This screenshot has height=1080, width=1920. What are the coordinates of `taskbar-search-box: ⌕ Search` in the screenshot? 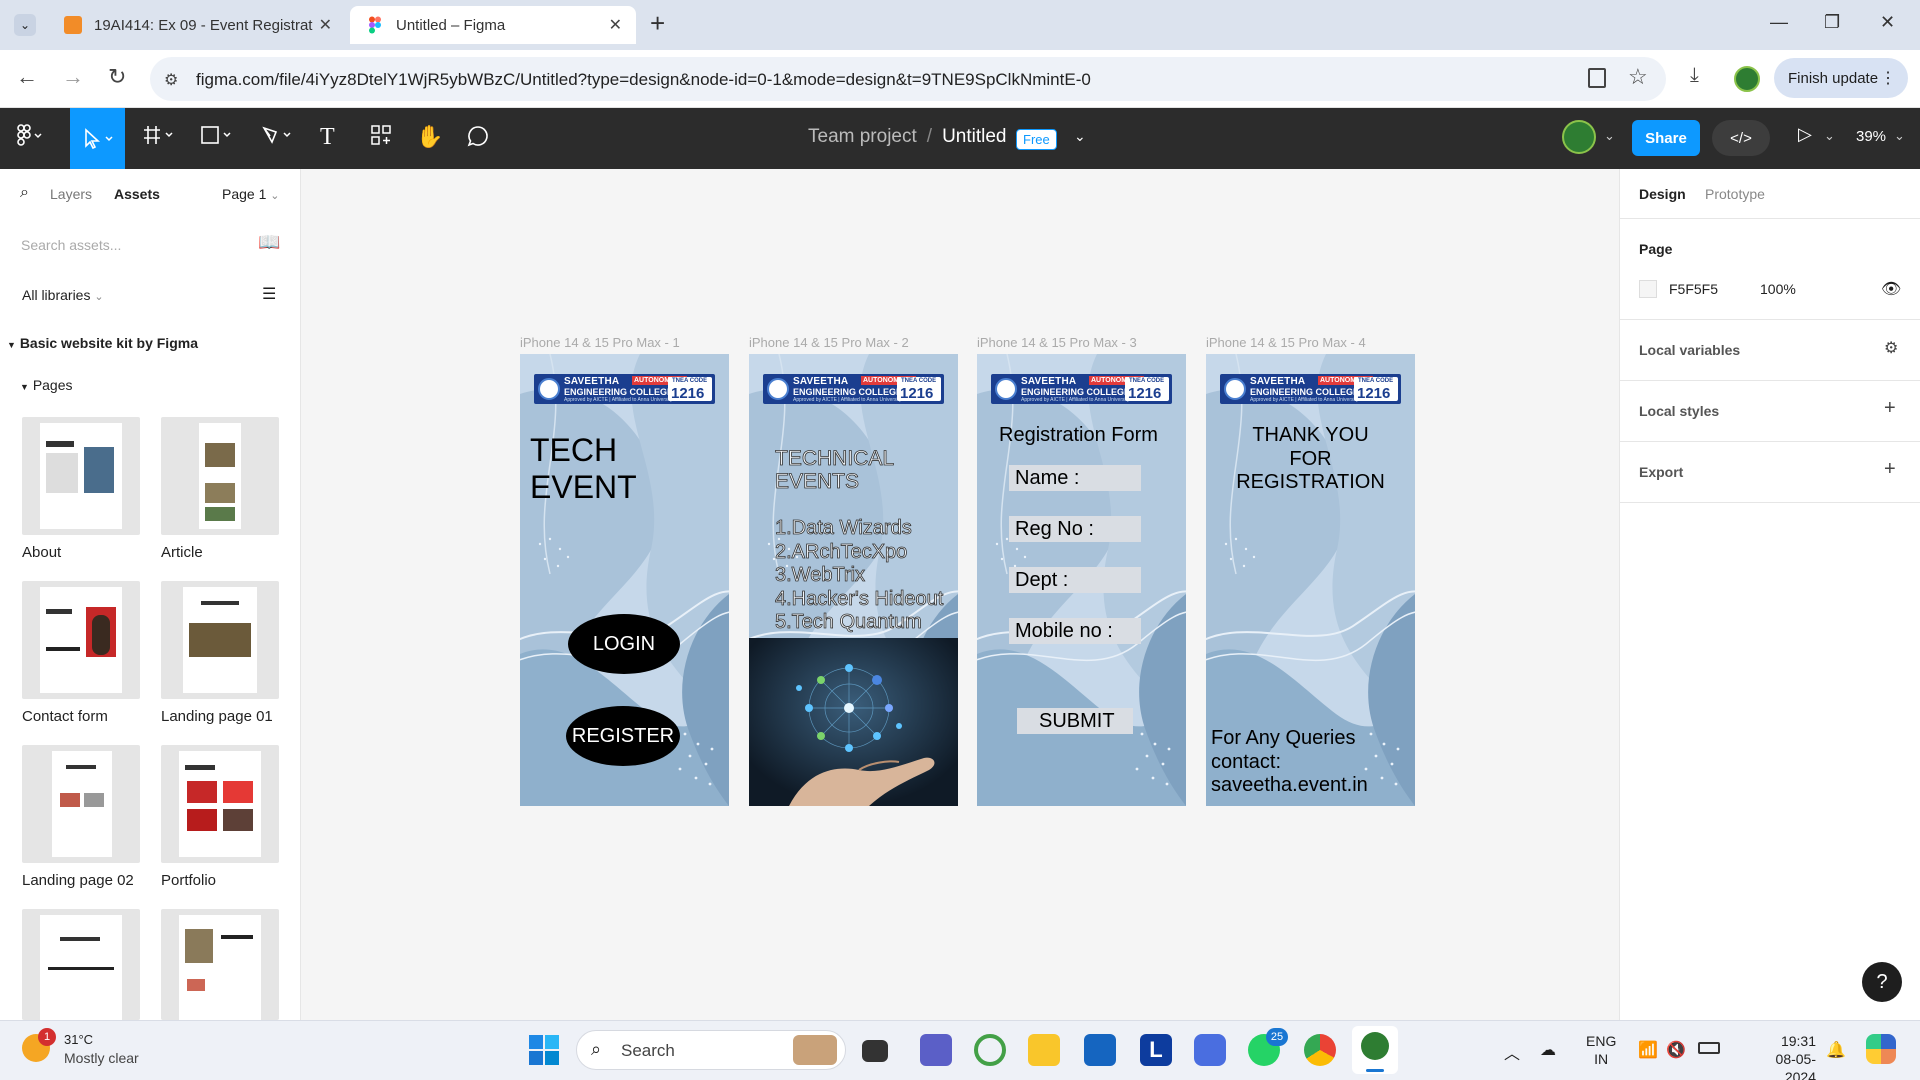 It's located at (711, 1050).